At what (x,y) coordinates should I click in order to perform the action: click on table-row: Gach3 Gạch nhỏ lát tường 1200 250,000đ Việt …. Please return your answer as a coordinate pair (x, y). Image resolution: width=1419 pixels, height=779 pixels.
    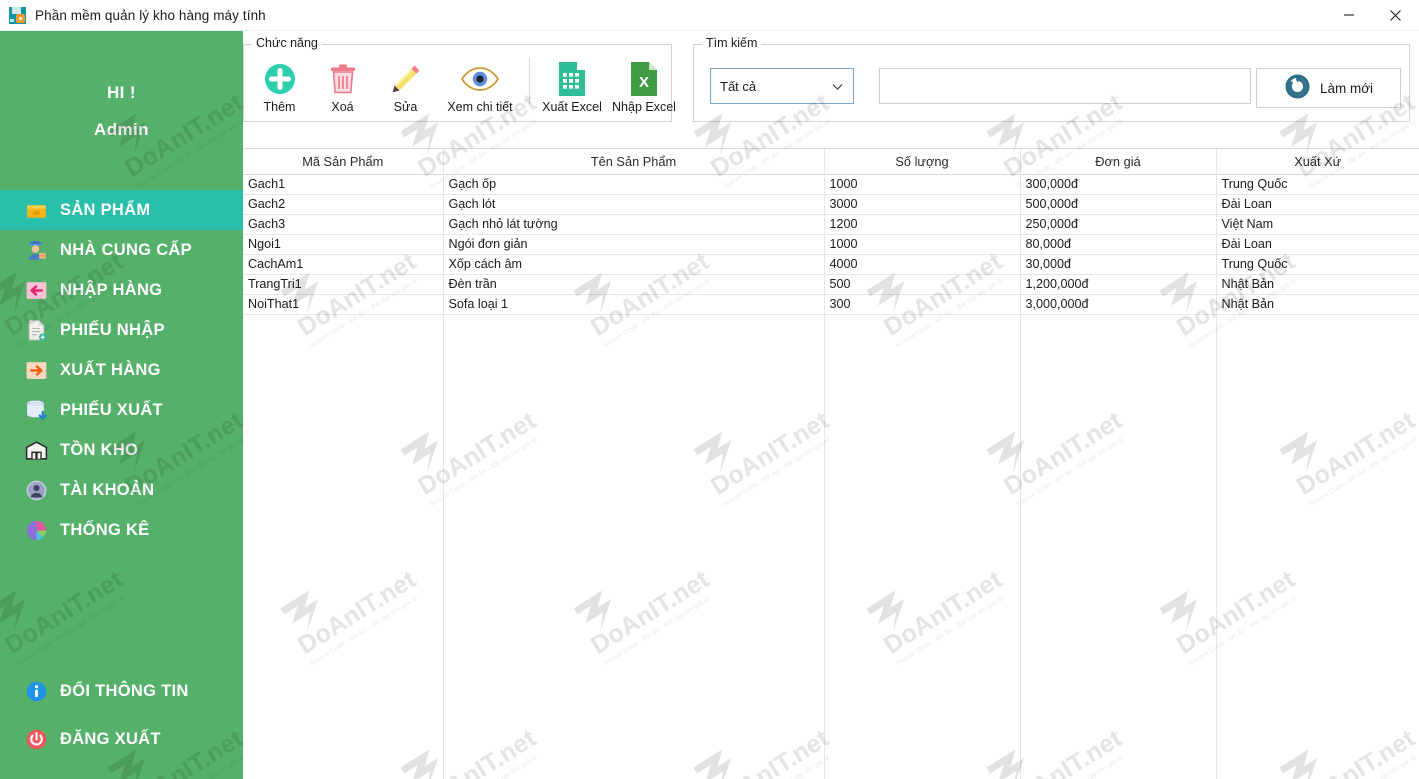
    Looking at the image, I should click on (831, 224).